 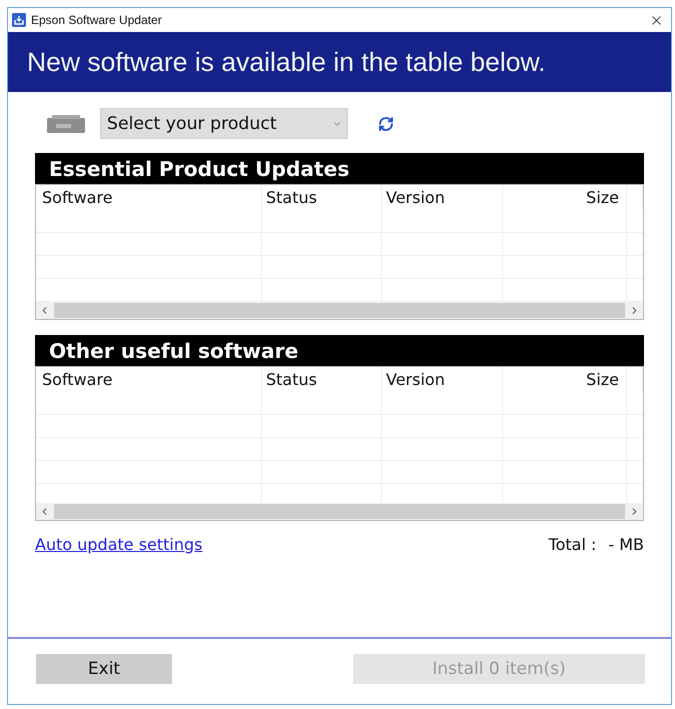 What do you see at coordinates (224, 123) in the screenshot?
I see `product-dropdown: Select your product` at bounding box center [224, 123].